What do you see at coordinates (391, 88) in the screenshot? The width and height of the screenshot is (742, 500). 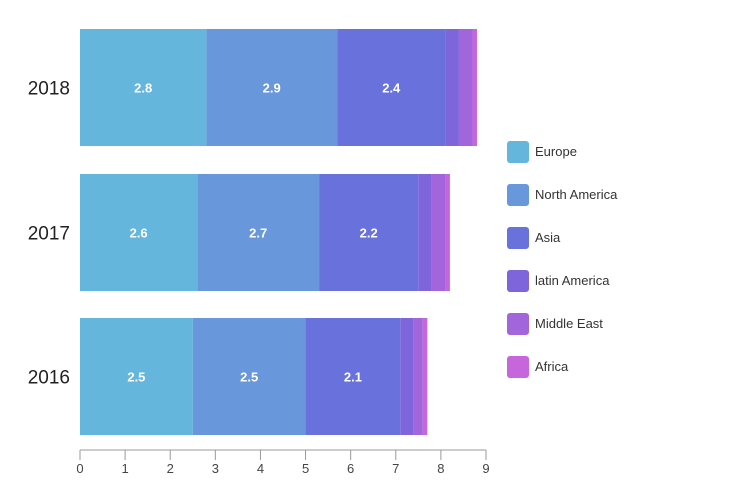 I see `data-label: 2.4` at bounding box center [391, 88].